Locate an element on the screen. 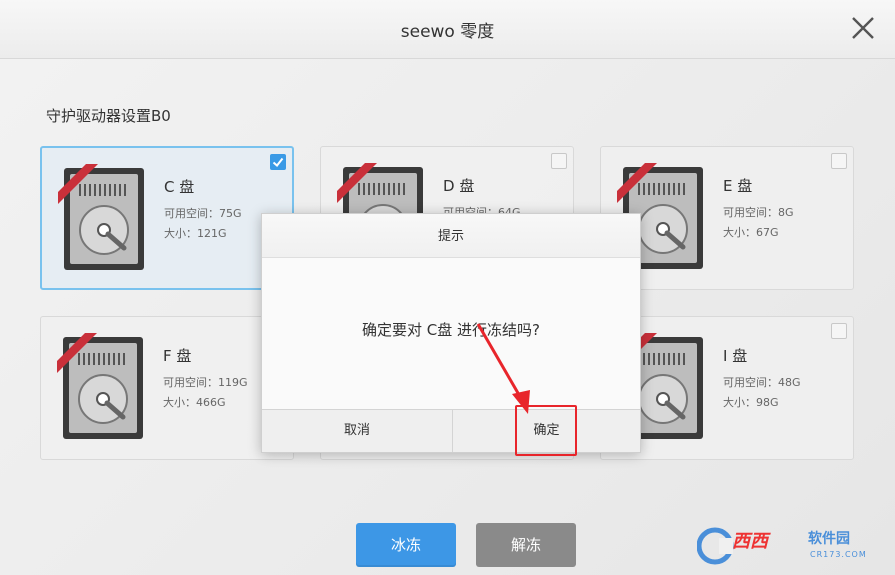  drive-size: 大小：121G is located at coordinates (195, 233).